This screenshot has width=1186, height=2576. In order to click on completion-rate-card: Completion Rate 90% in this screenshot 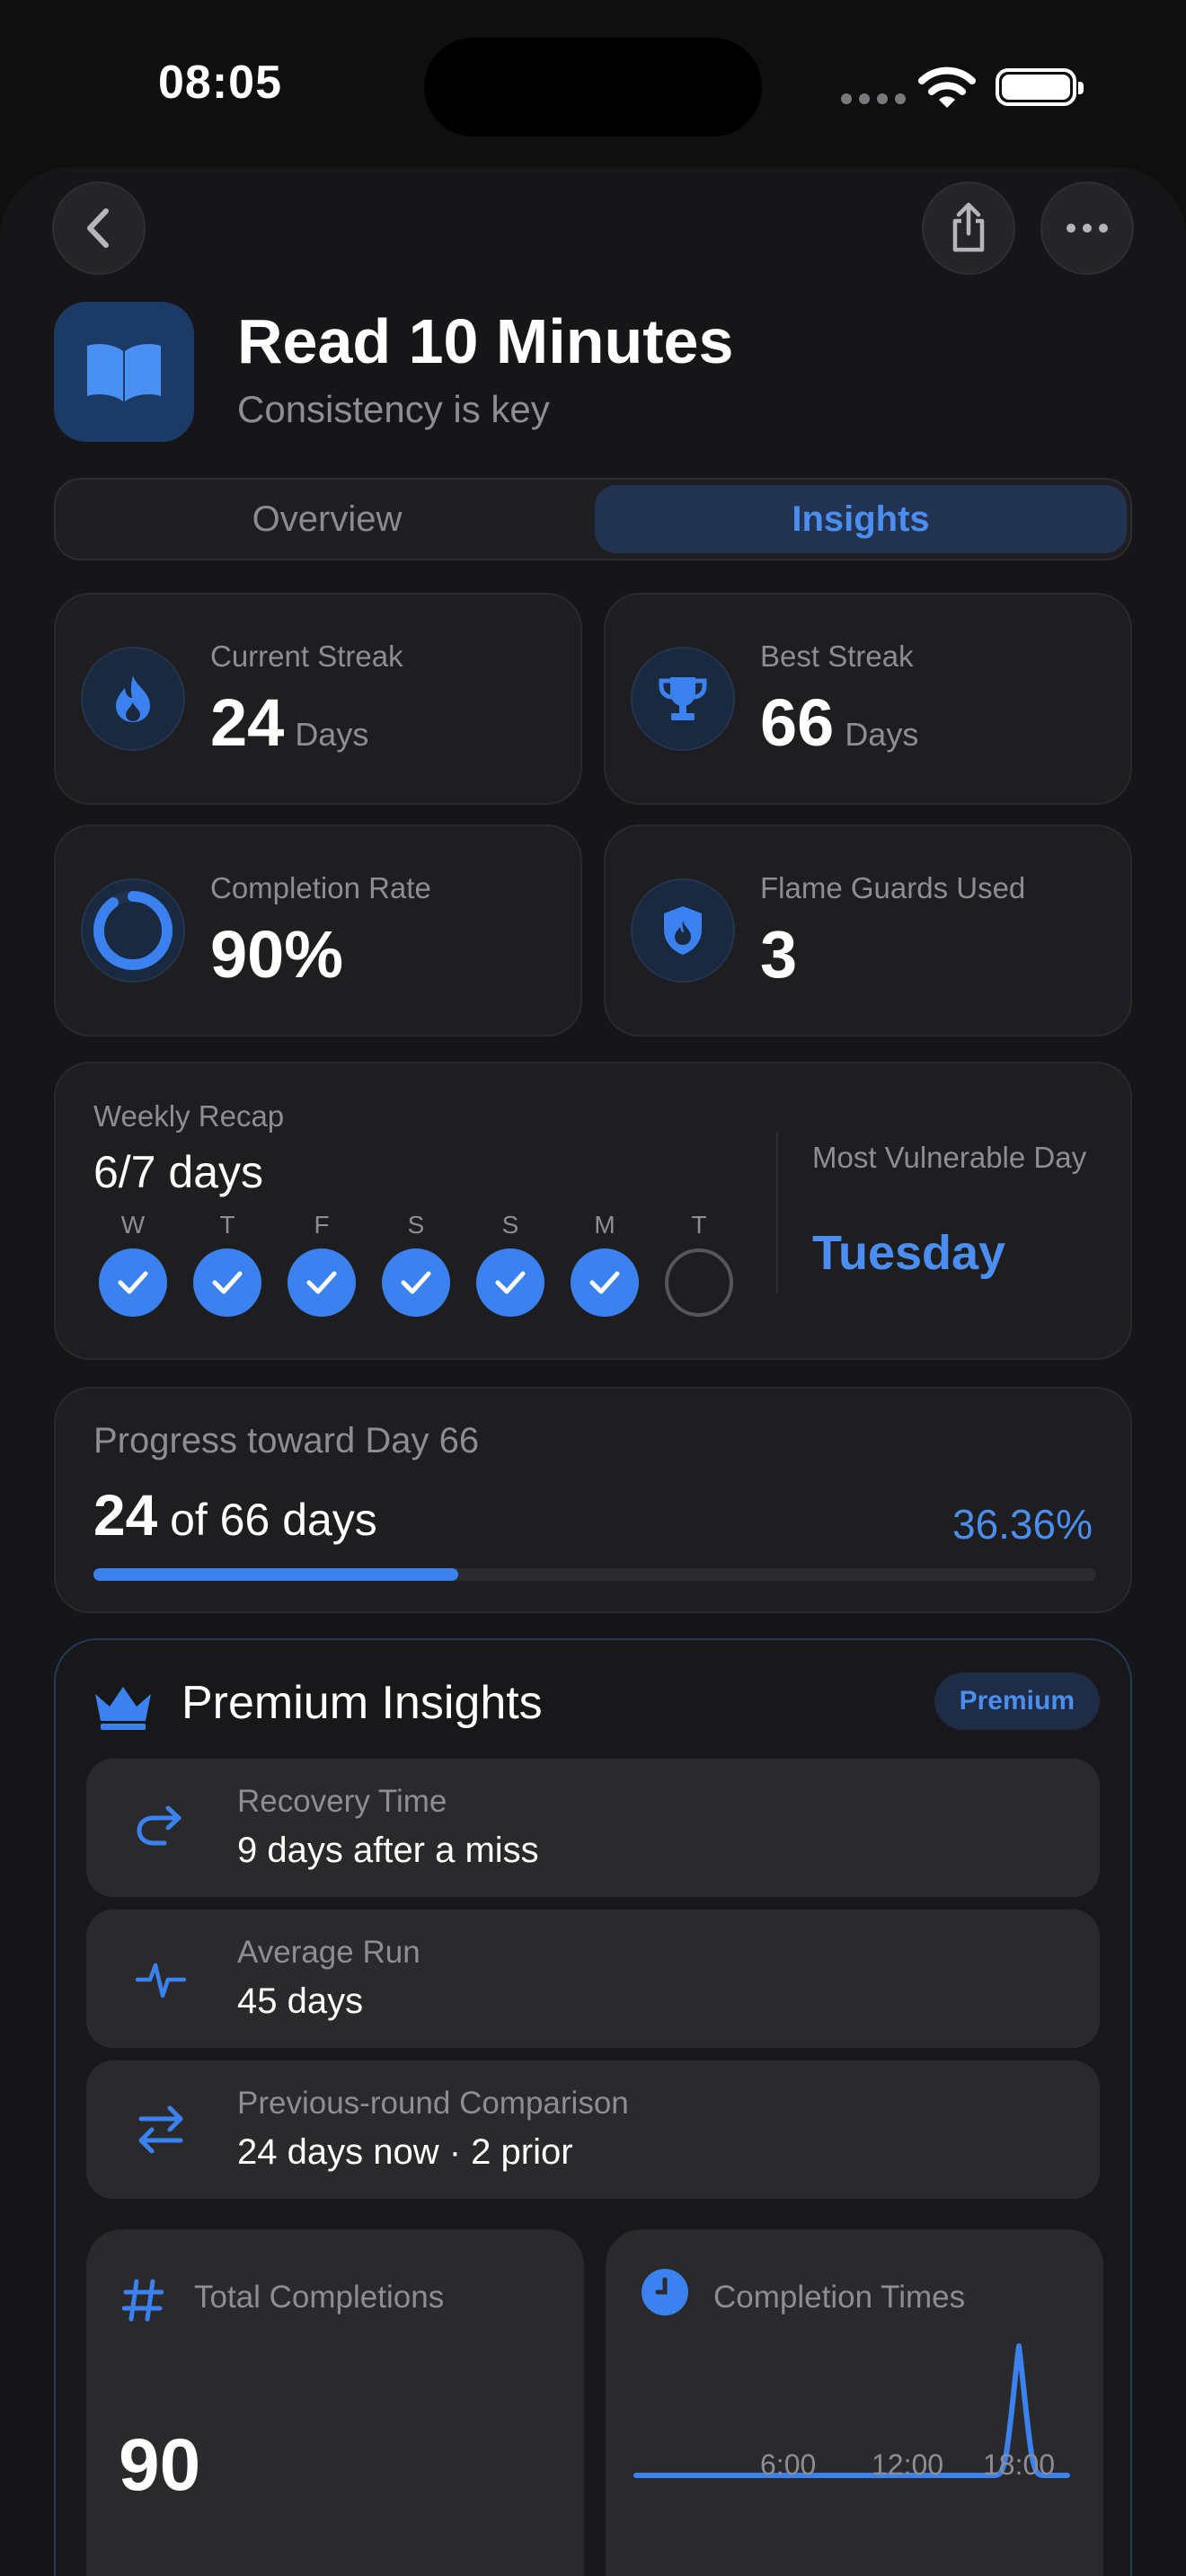, I will do `click(318, 931)`.